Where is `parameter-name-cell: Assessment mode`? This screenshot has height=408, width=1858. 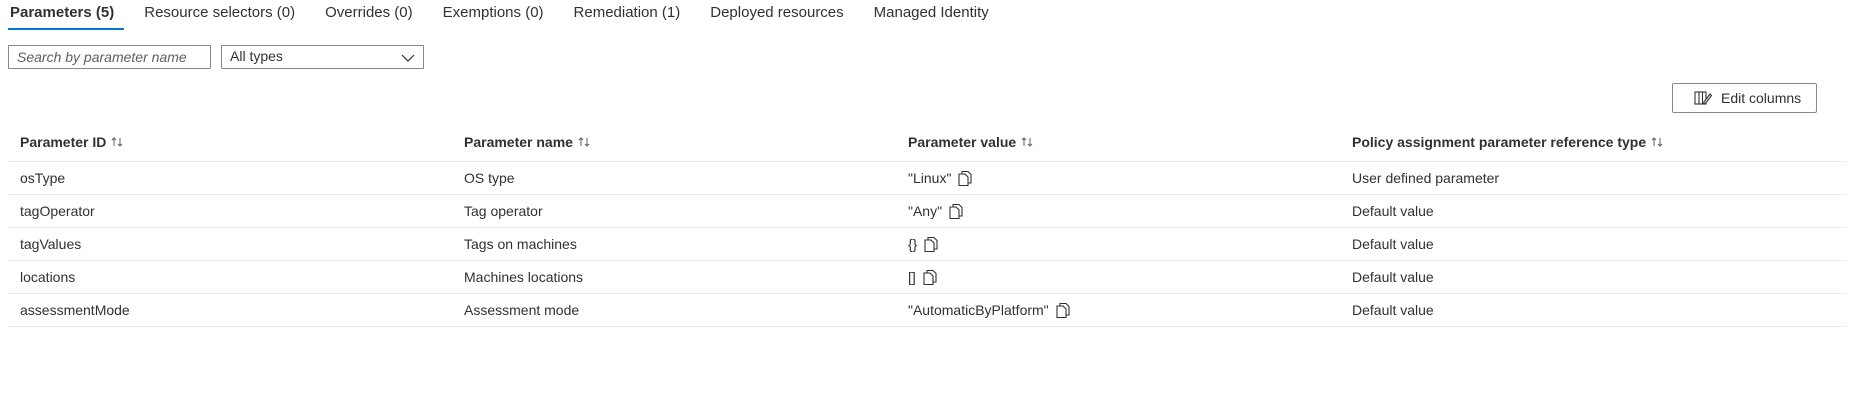
parameter-name-cell: Assessment mode is located at coordinates (522, 310).